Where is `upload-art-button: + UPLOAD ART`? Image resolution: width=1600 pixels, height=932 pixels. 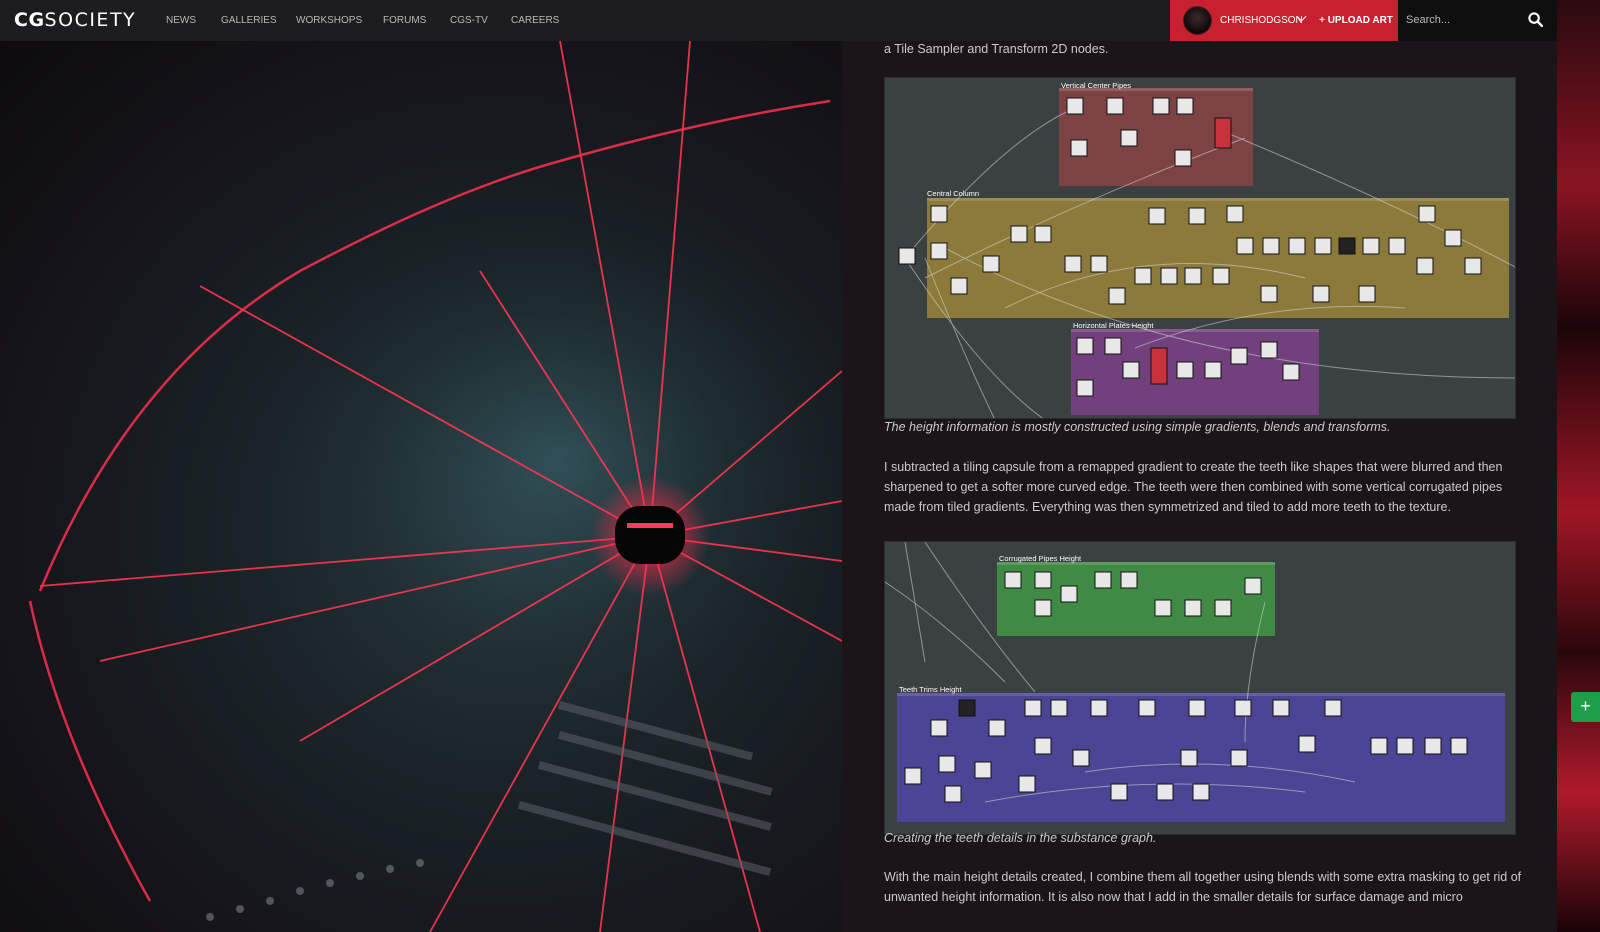
upload-art-button: + UPLOAD ART is located at coordinates (1356, 20).